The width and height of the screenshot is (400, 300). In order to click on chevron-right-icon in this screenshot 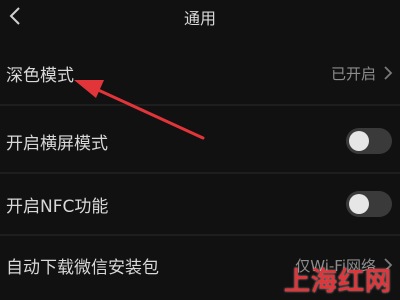, I will do `click(388, 73)`.